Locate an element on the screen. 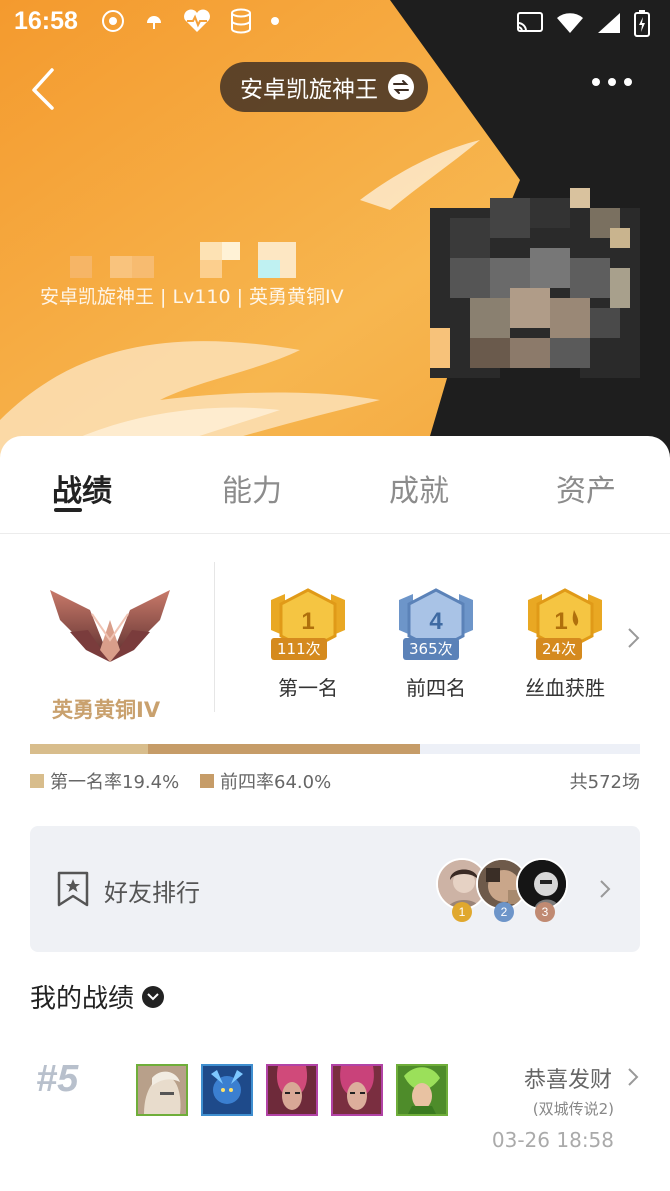 This screenshot has height=1191, width=670. tab-record: 战绩 is located at coordinates (82, 488).